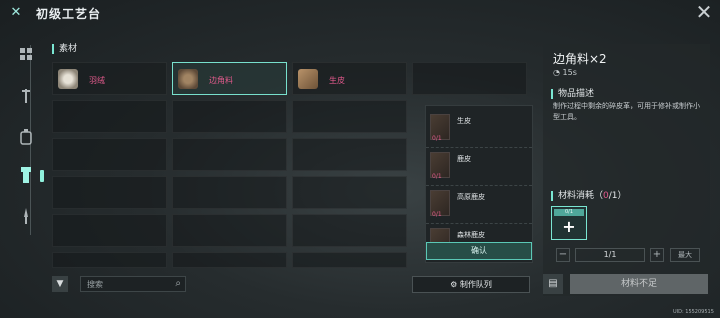 The image size is (720, 318). What do you see at coordinates (42, 176) in the screenshot?
I see `sidebar-active-indicator` at bounding box center [42, 176].